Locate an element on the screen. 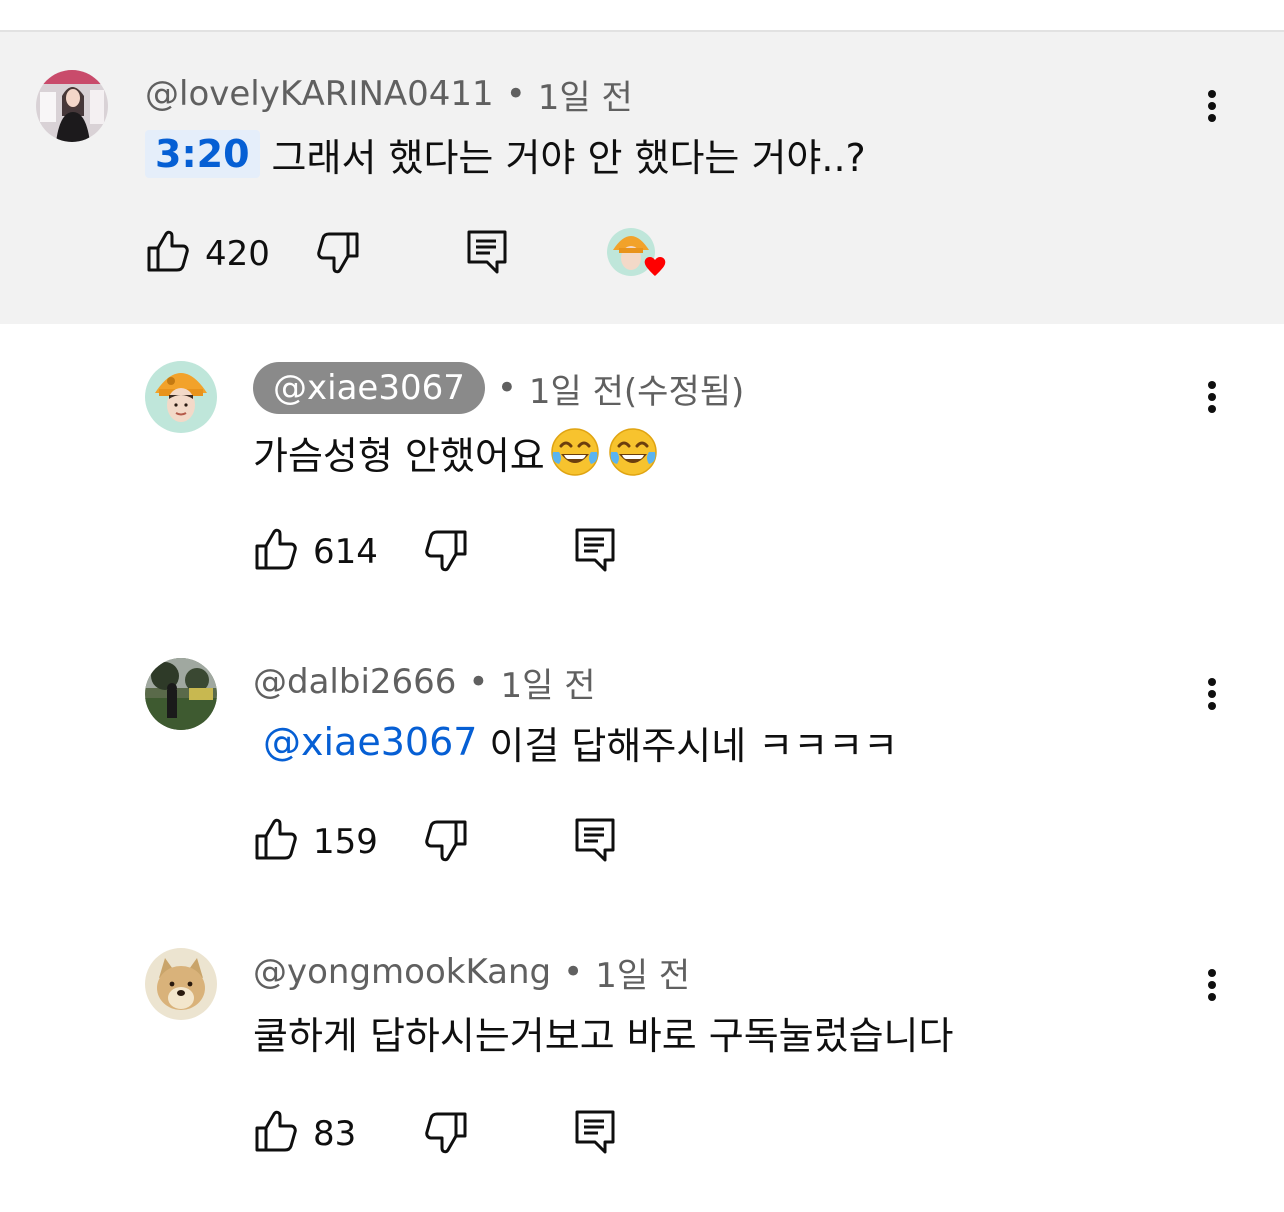 The width and height of the screenshot is (1284, 1212). creator-heart-badge is located at coordinates (642, 258).